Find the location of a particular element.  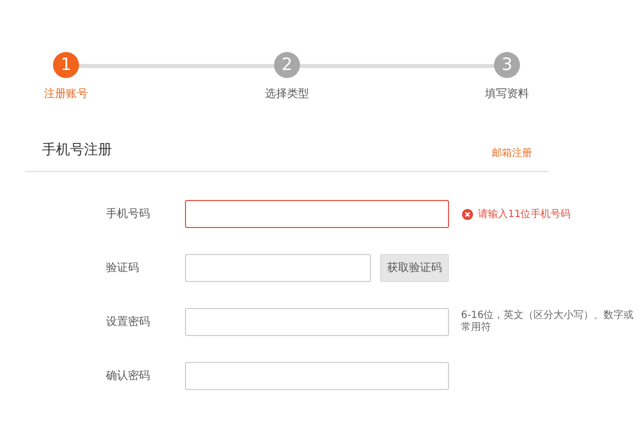

get-code-button: 获取验证码 is located at coordinates (414, 268).